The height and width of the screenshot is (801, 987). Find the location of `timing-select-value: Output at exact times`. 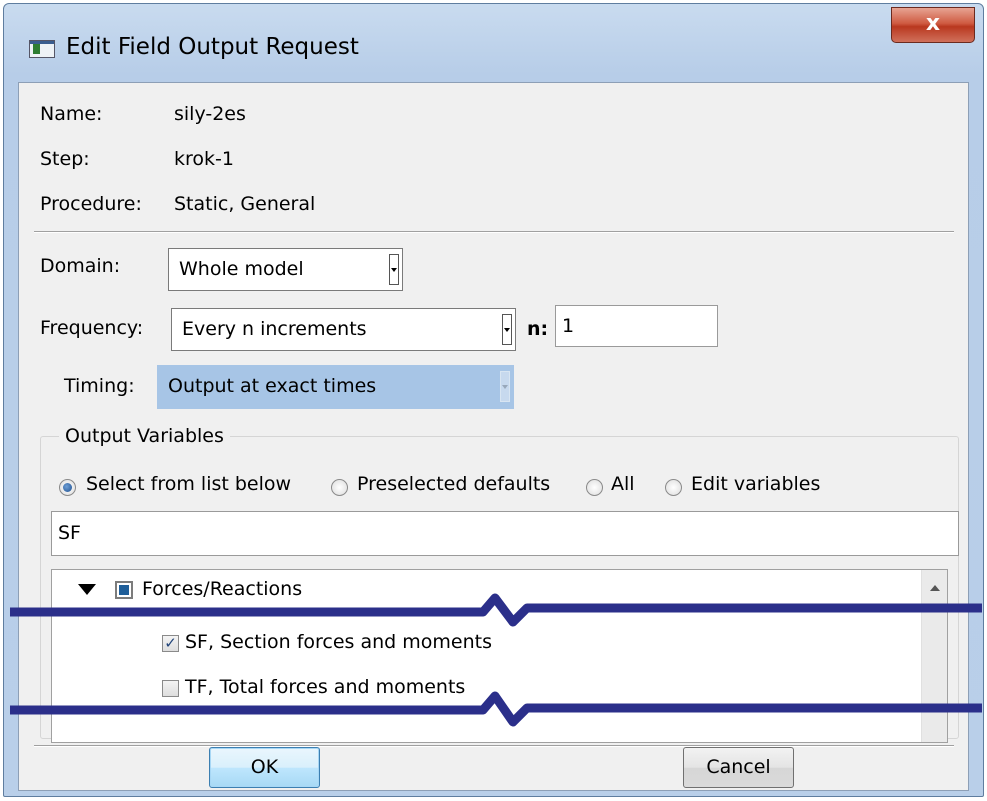

timing-select-value: Output at exact times is located at coordinates (272, 386).